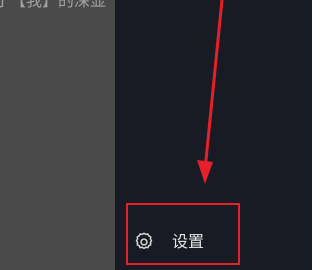 The height and width of the screenshot is (270, 320). Describe the element at coordinates (144, 242) in the screenshot. I see `gear-icon` at that location.